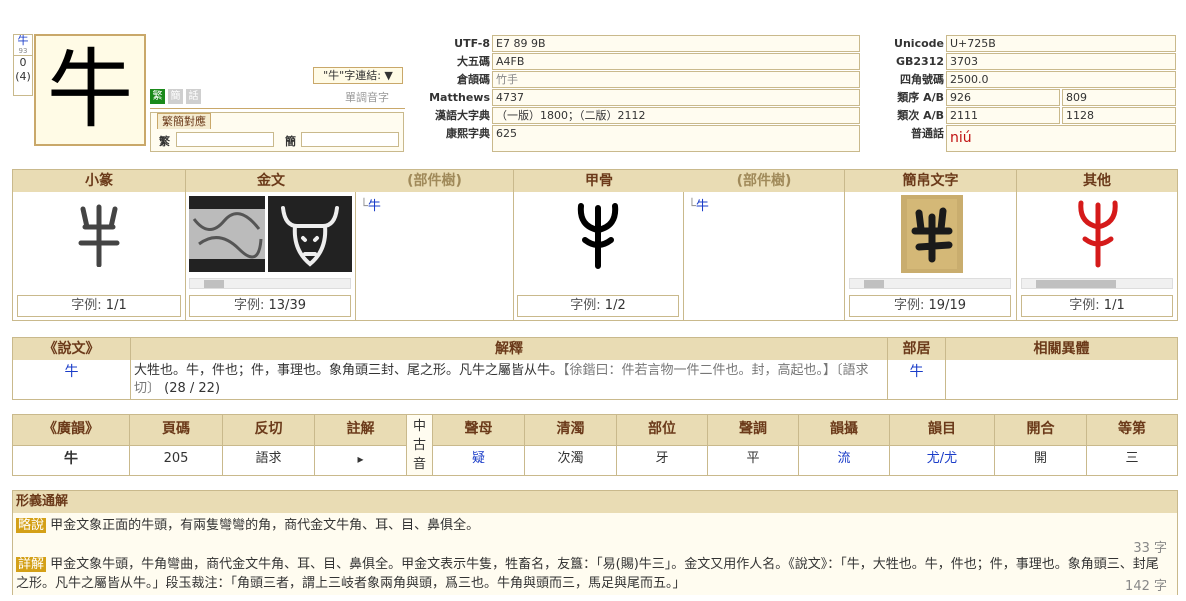 Image resolution: width=1186 pixels, height=601 pixels. What do you see at coordinates (1098, 234) in the screenshot?
I see `other-glyph` at bounding box center [1098, 234].